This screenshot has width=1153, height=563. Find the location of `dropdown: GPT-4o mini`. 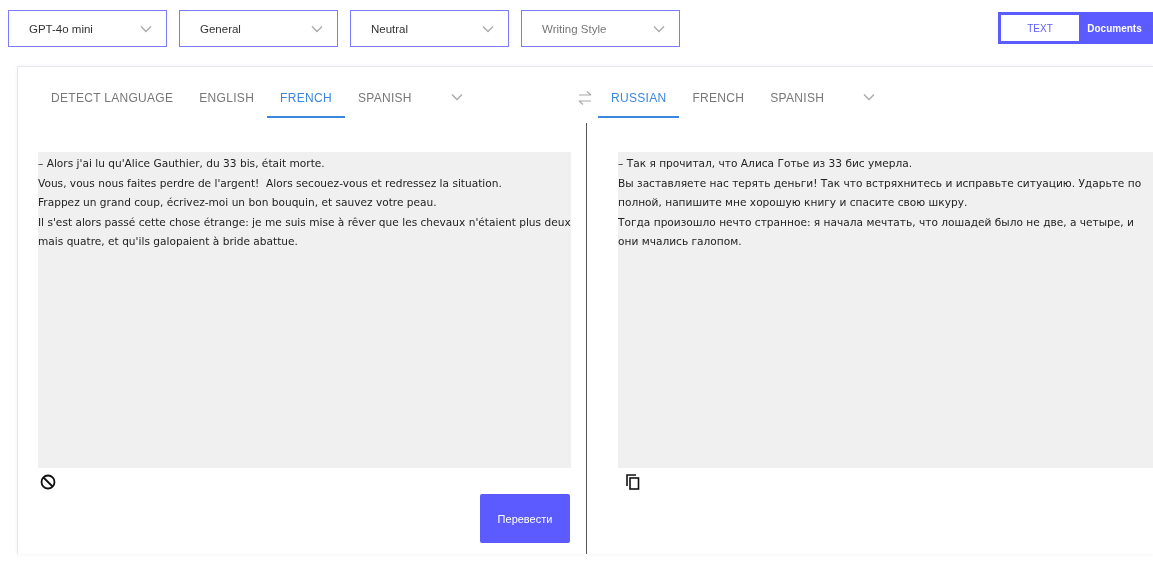

dropdown: GPT-4o mini is located at coordinates (87, 28).